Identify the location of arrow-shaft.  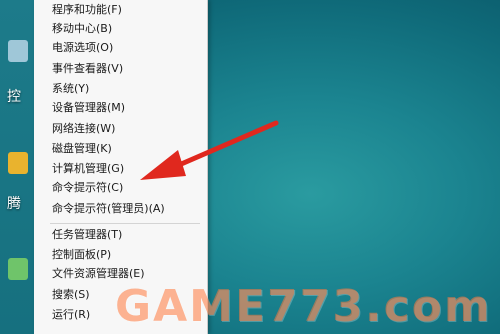
(224, 145).